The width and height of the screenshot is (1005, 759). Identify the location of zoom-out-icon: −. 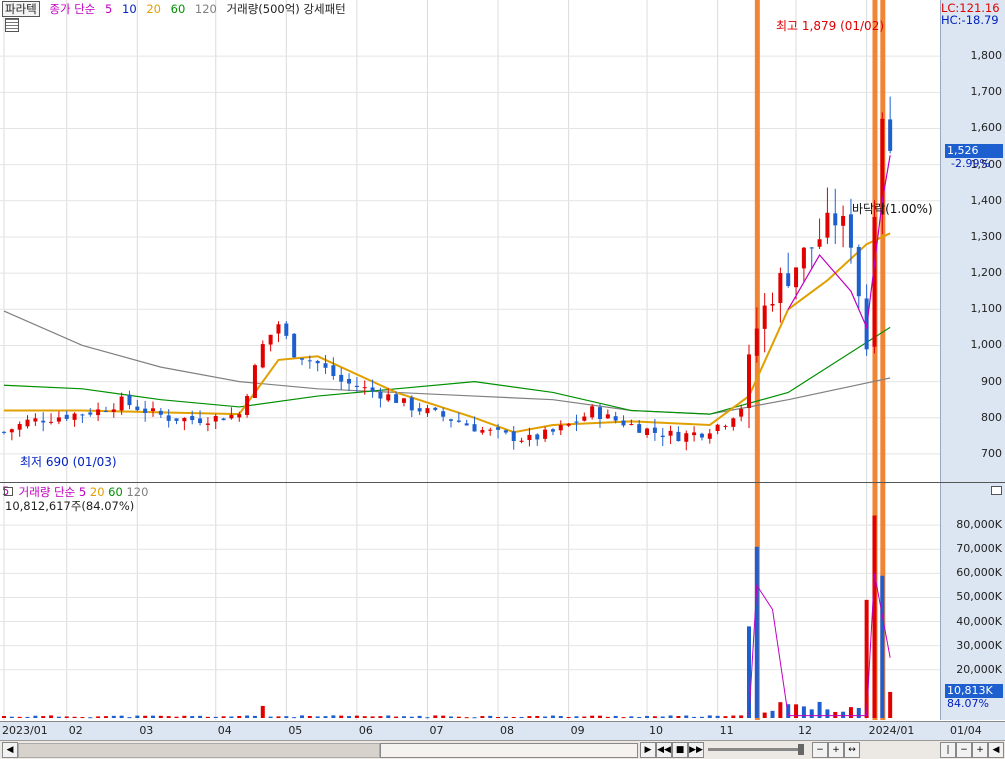
(964, 750).